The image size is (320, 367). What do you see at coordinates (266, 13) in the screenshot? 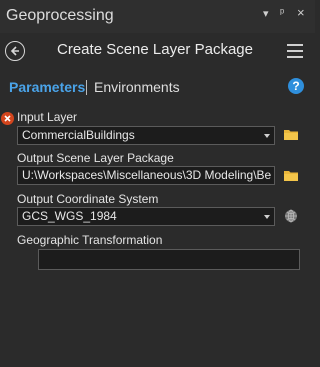
I see `pane-menu-icon: ▾` at bounding box center [266, 13].